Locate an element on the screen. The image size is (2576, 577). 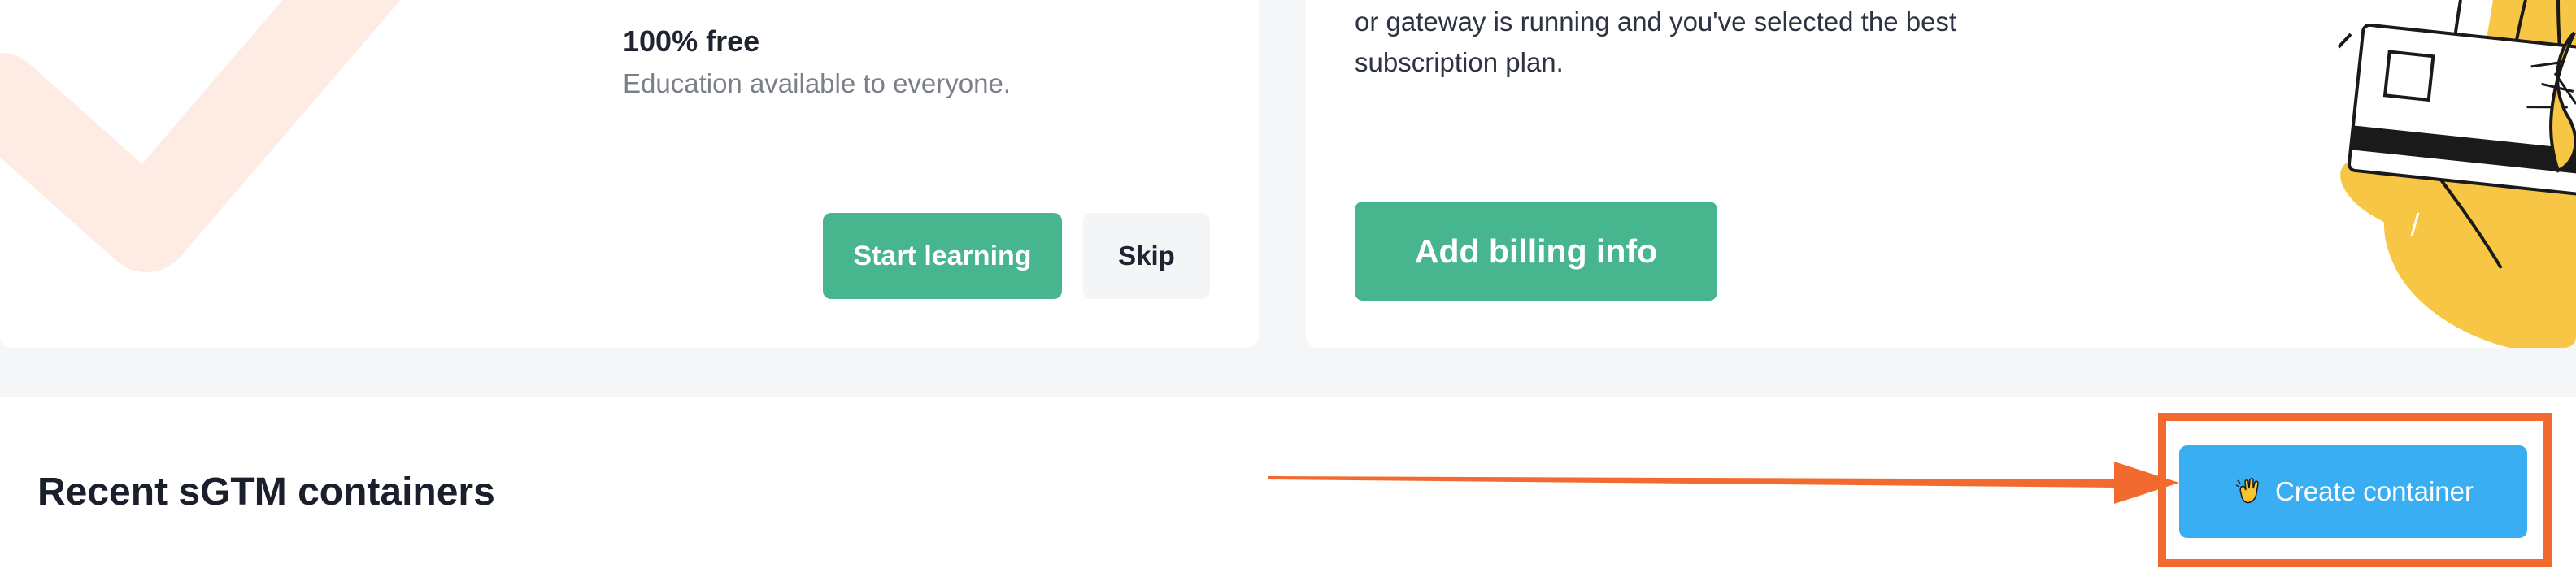
waving-hand-icon is located at coordinates (2247, 491).